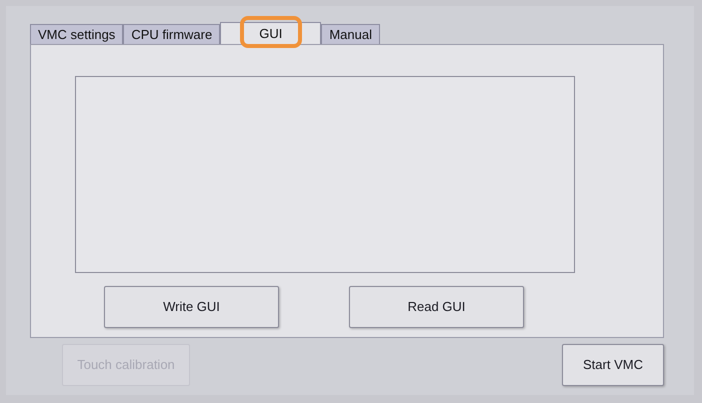 The width and height of the screenshot is (702, 403). I want to click on tab: CPU firmware, so click(171, 34).